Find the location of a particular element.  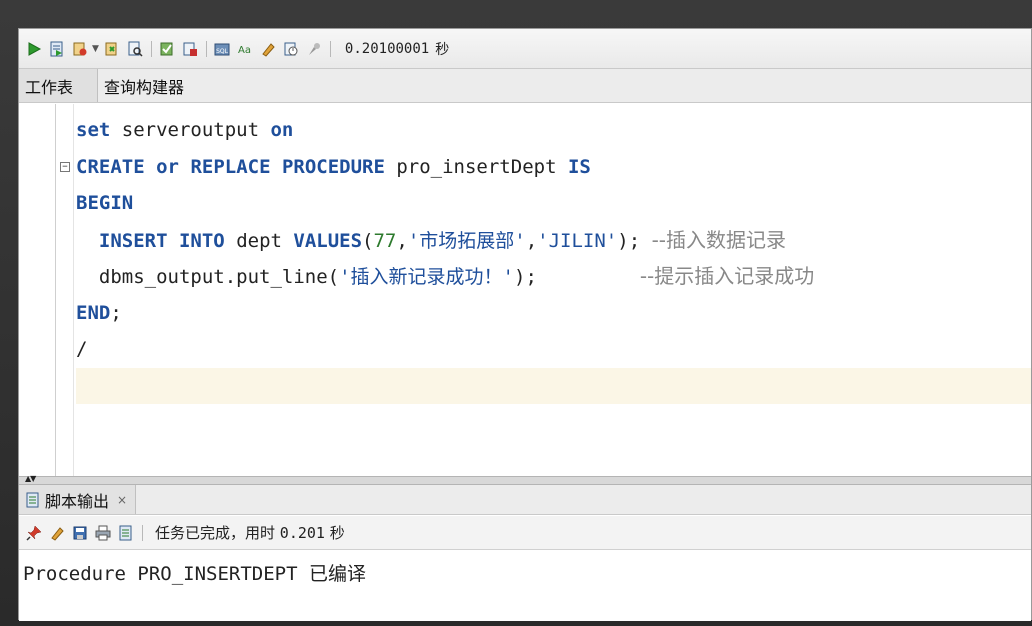

tools-icon is located at coordinates (314, 49).